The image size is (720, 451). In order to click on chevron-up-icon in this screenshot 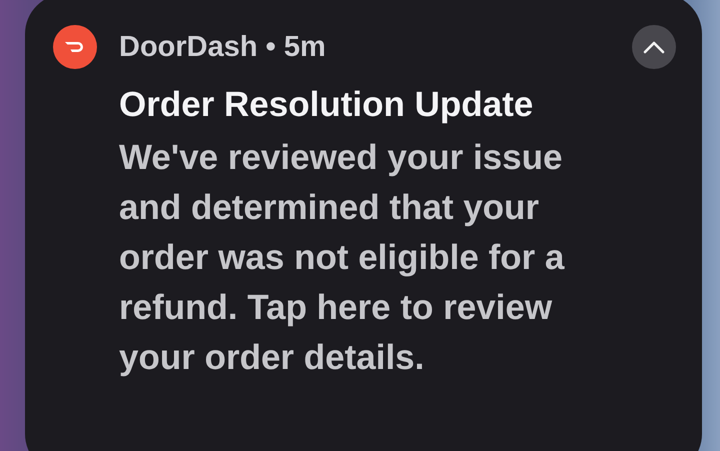, I will do `click(654, 47)`.